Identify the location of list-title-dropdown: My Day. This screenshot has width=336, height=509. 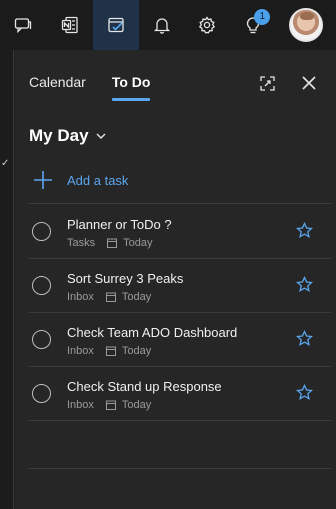
(68, 136).